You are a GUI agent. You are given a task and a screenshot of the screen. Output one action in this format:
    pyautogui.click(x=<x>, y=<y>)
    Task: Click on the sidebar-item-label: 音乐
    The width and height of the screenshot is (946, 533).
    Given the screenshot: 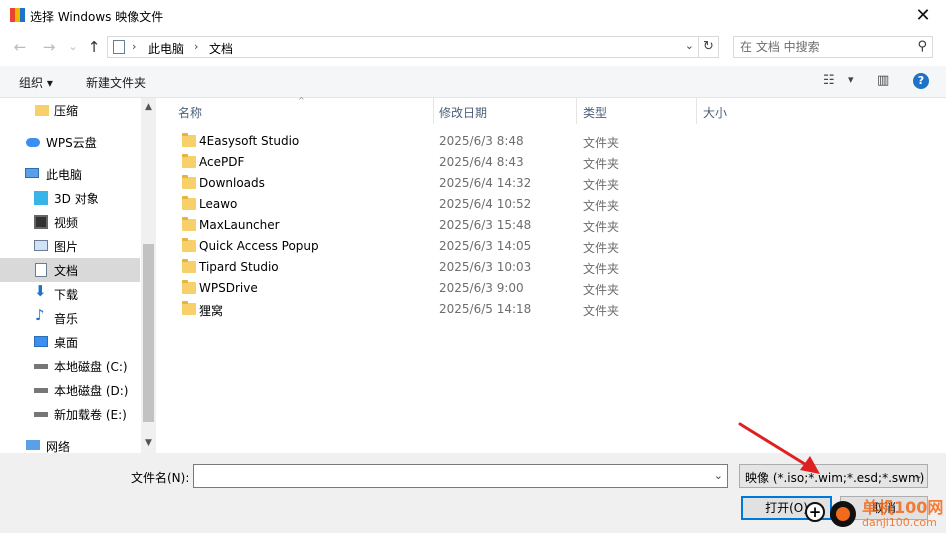 What is the action you would take?
    pyautogui.click(x=66, y=319)
    